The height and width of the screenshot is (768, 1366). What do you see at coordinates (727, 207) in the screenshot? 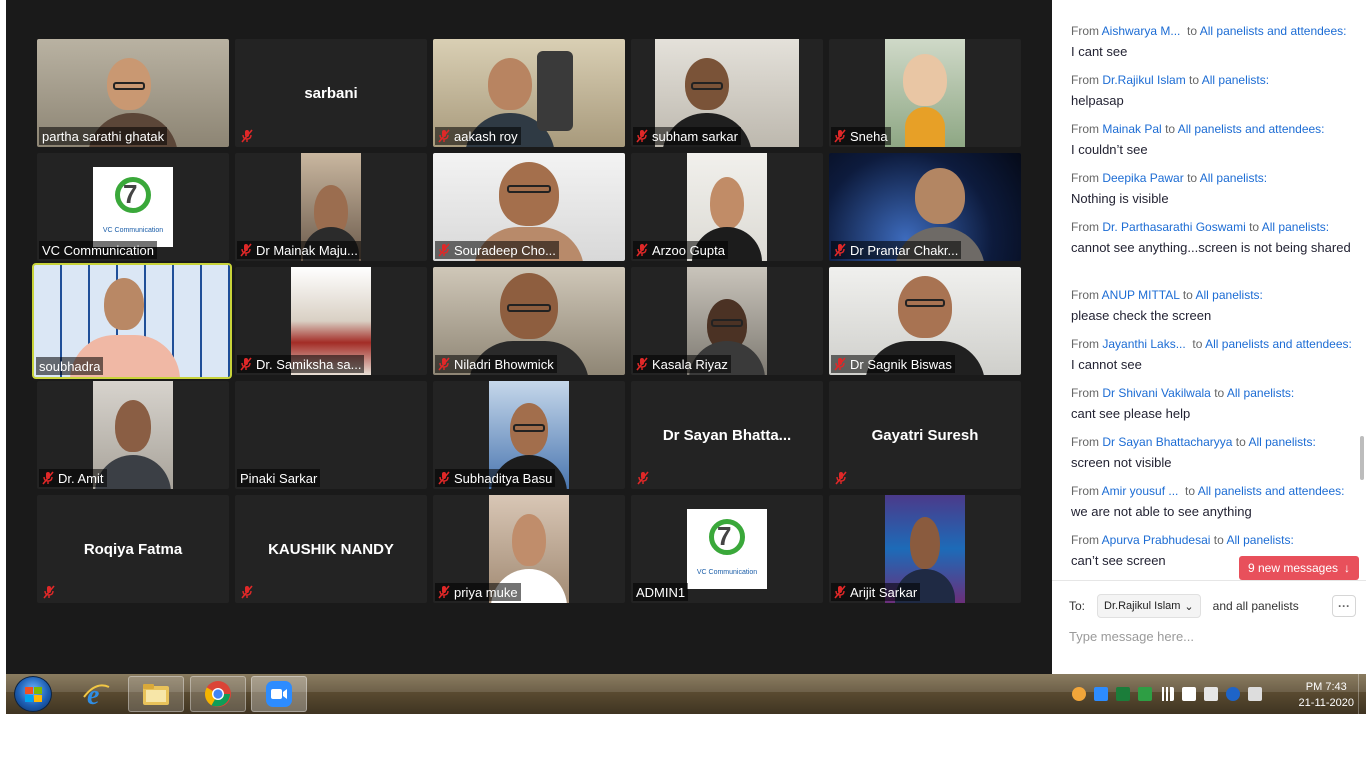
I see `participant-tile: Arzoo Gupta` at bounding box center [727, 207].